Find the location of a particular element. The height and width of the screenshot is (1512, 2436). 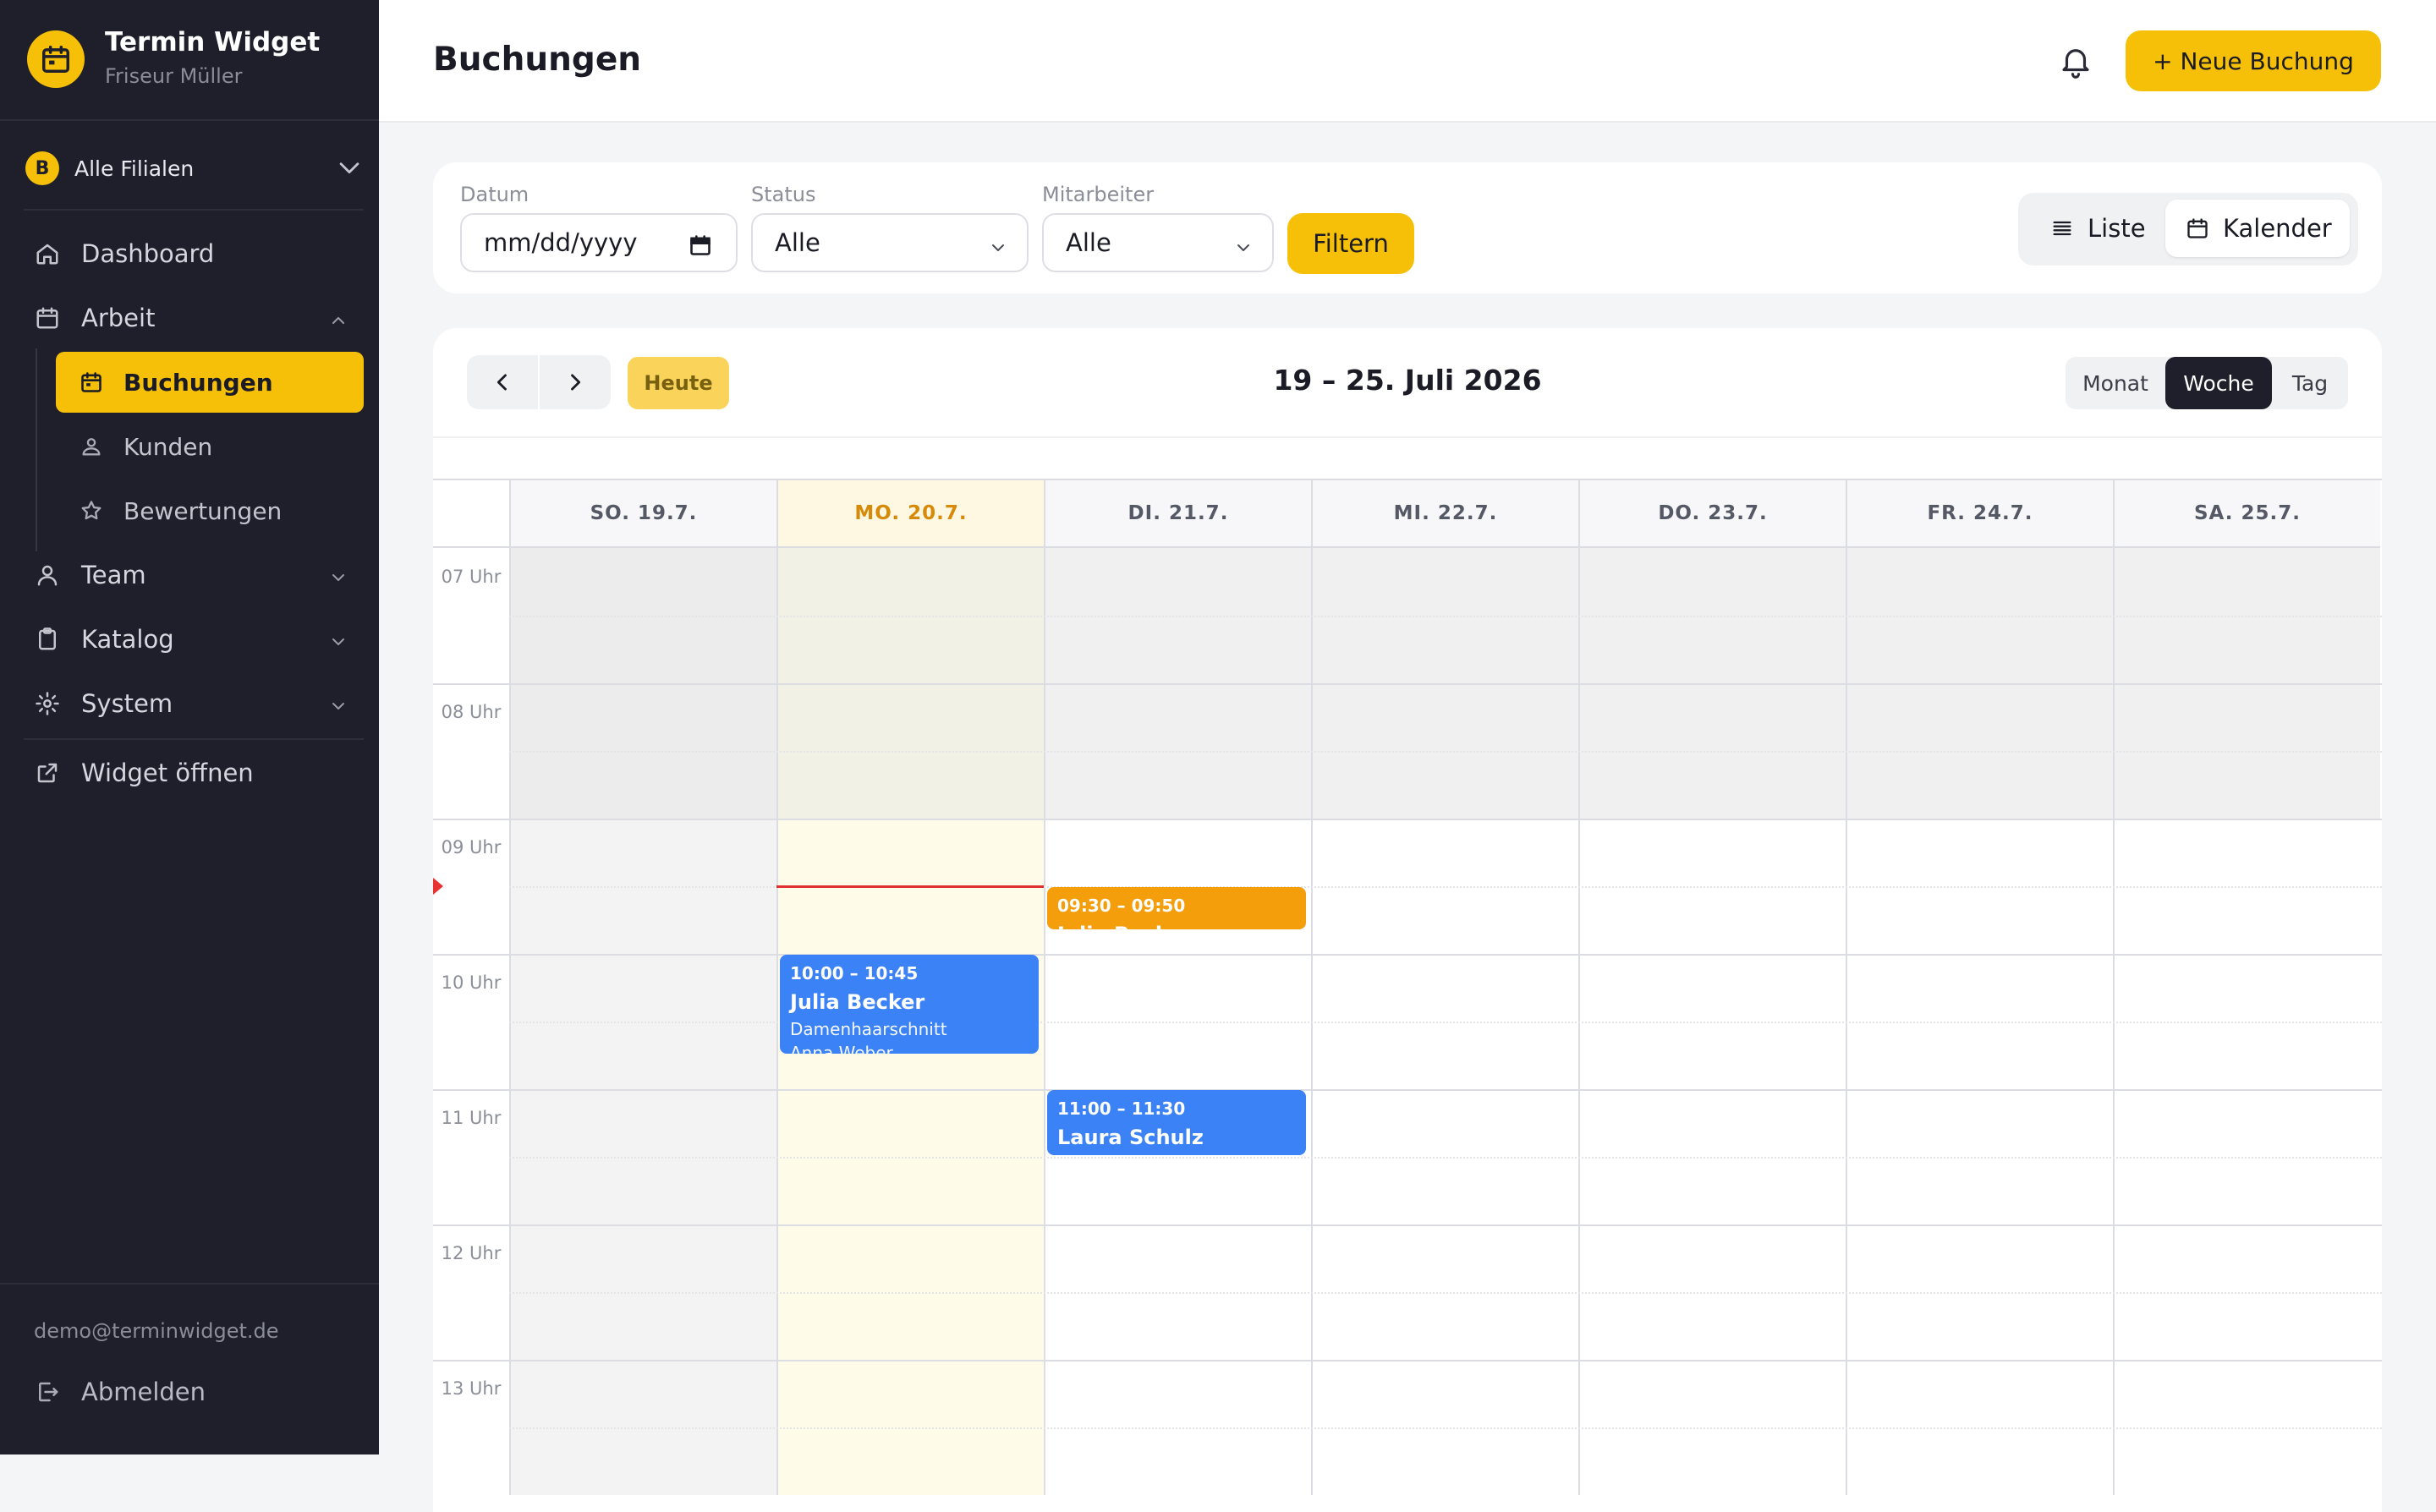

sidebar-item-widget: Widget öffnen is located at coordinates (198, 773).